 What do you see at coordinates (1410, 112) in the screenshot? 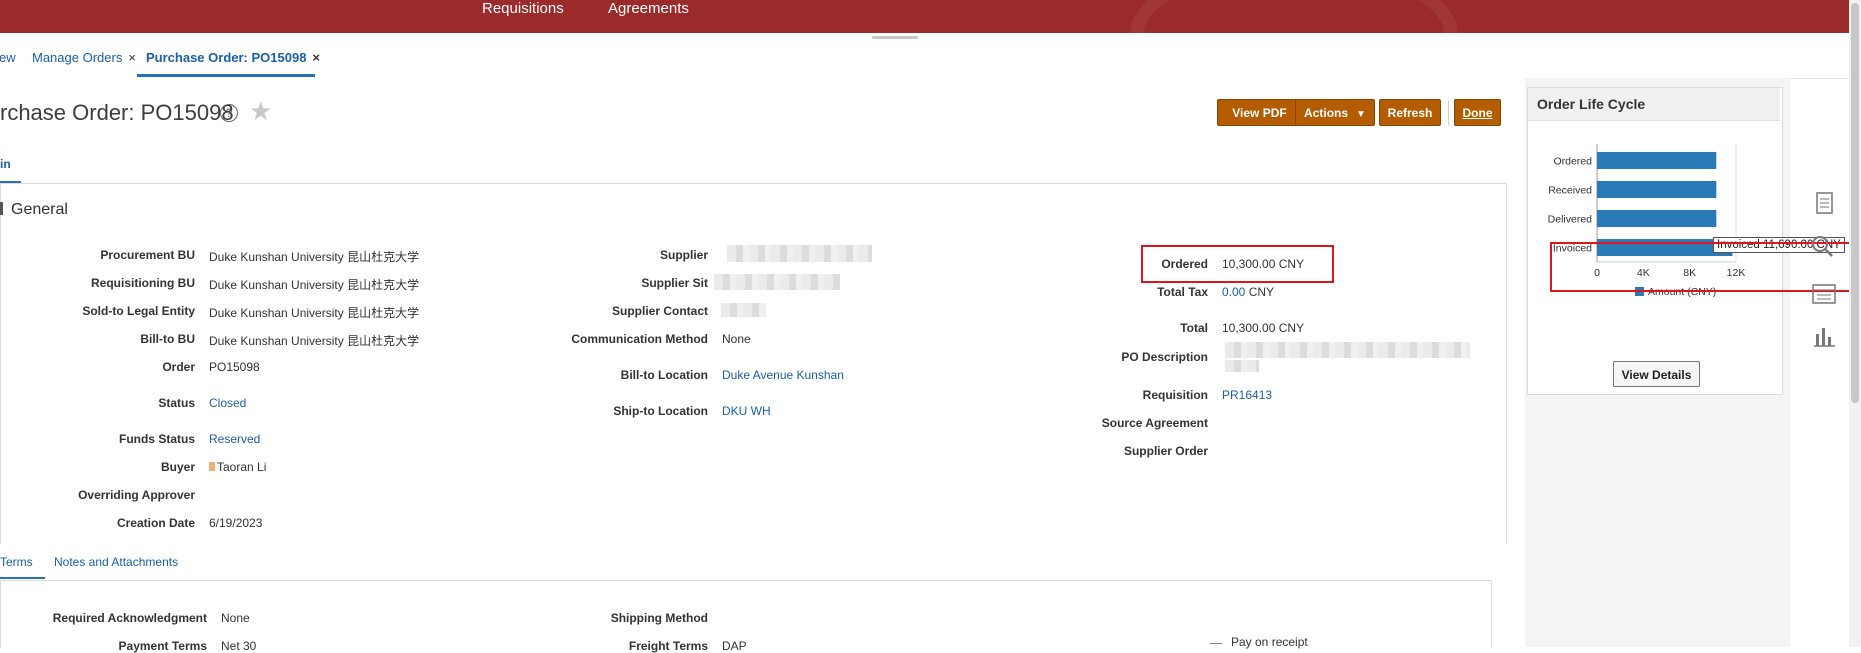
I see `refresh-button: Refresh` at bounding box center [1410, 112].